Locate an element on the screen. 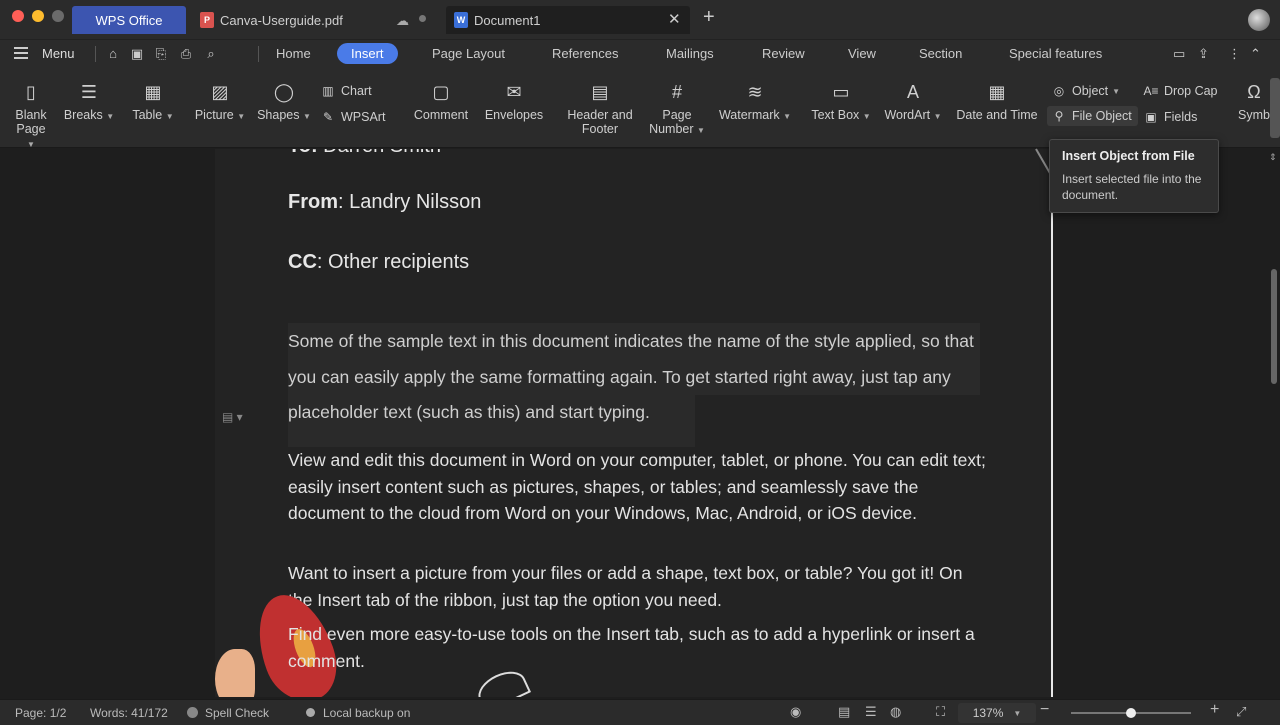 The height and width of the screenshot is (725, 1280). text-box-button: ▭ Text Box ▼ is located at coordinates (841, 101).